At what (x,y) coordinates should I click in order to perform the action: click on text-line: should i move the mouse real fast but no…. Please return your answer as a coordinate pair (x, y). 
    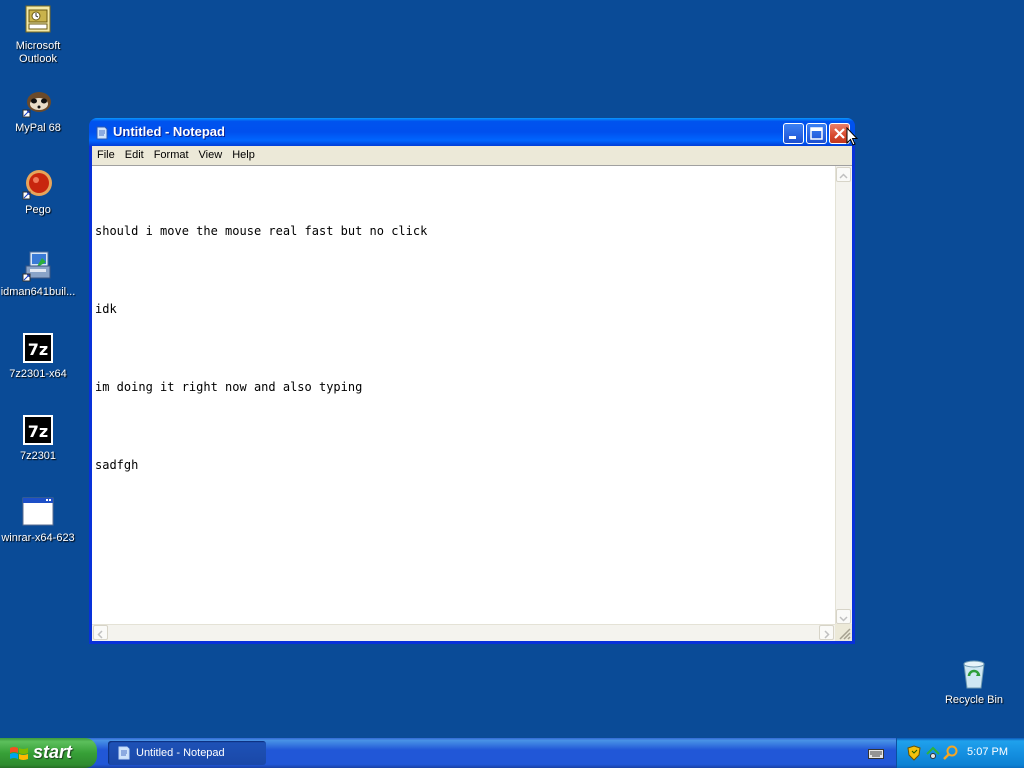
    Looking at the image, I should click on (261, 231).